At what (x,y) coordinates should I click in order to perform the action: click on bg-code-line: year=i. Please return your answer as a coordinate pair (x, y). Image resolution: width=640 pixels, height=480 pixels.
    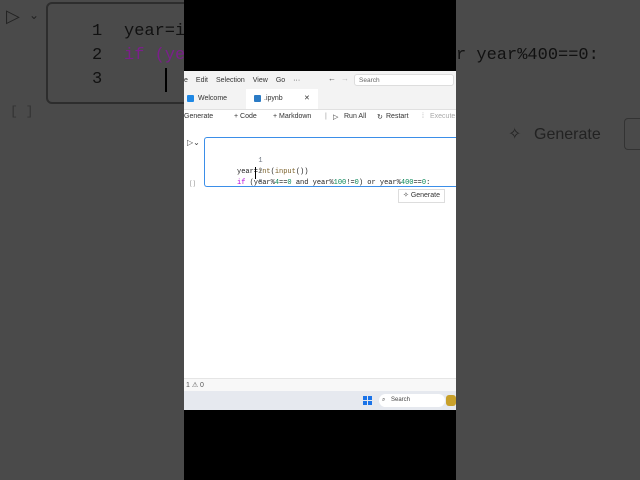
    Looking at the image, I should click on (154, 31).